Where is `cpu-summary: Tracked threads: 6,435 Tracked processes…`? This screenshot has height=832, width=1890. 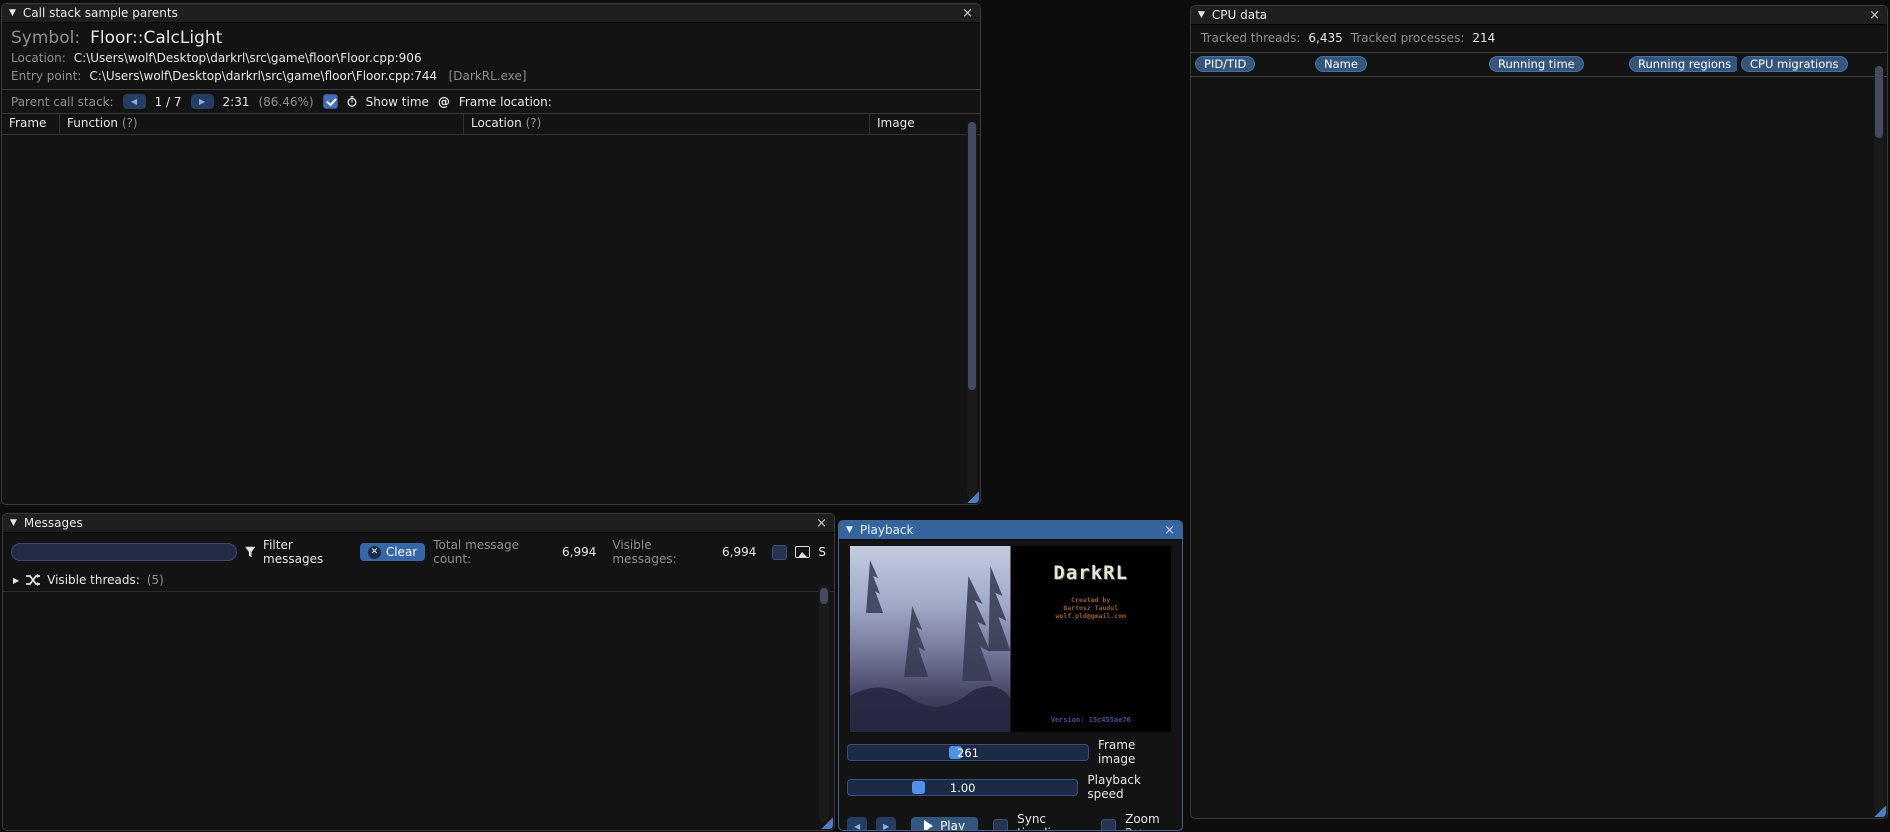
cpu-summary: Tracked threads: 6,435 Tracked processes… is located at coordinates (1539, 39).